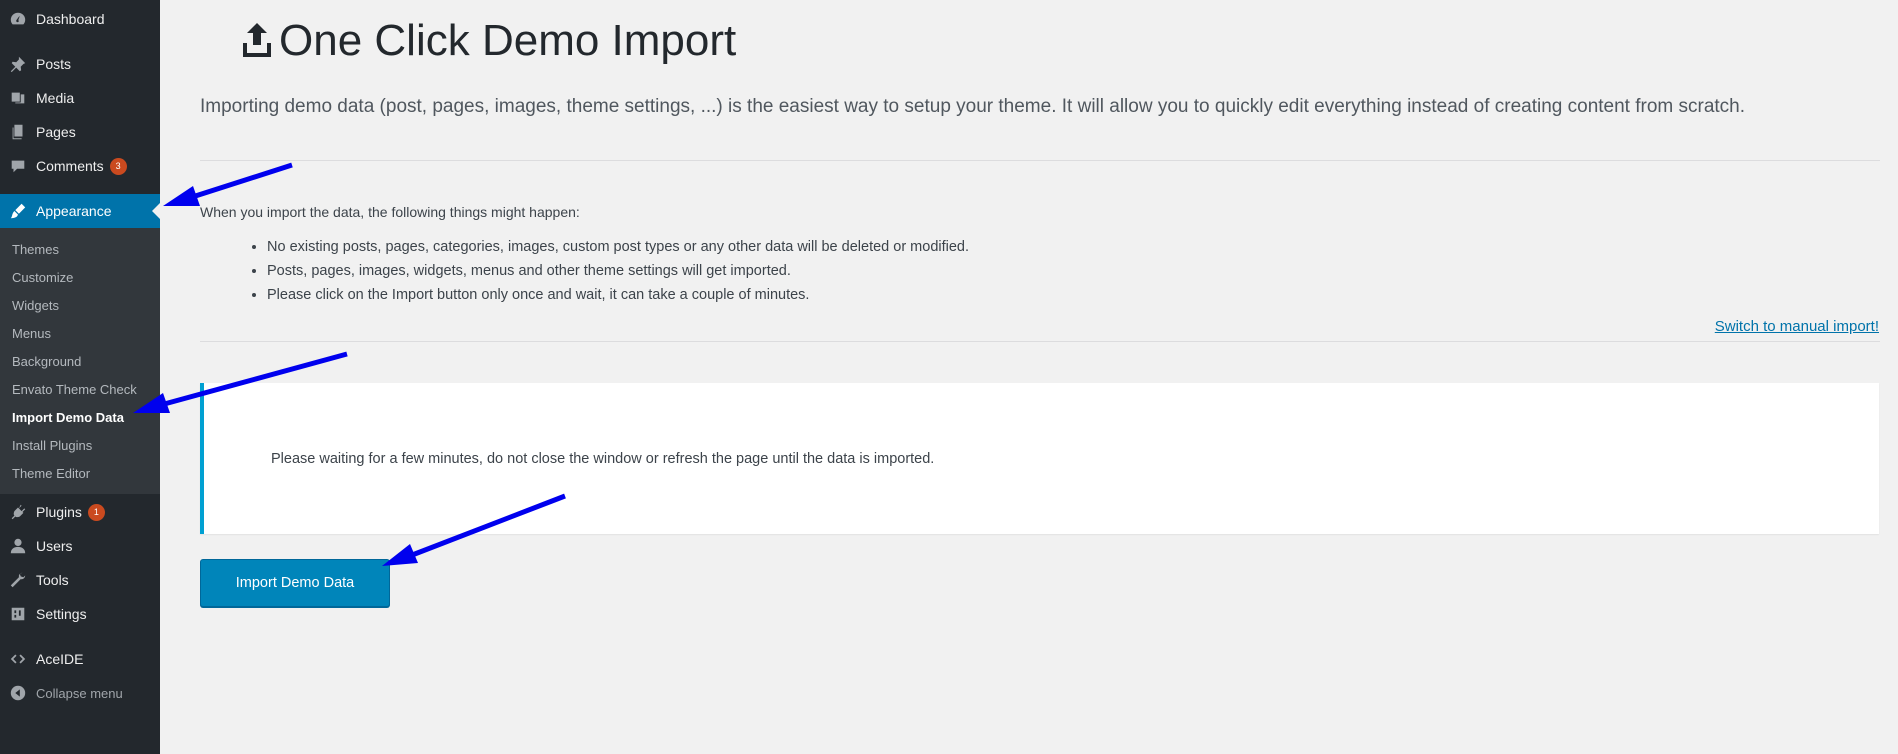 Image resolution: width=1898 pixels, height=754 pixels. I want to click on menu-appearance: Appearance, so click(80, 211).